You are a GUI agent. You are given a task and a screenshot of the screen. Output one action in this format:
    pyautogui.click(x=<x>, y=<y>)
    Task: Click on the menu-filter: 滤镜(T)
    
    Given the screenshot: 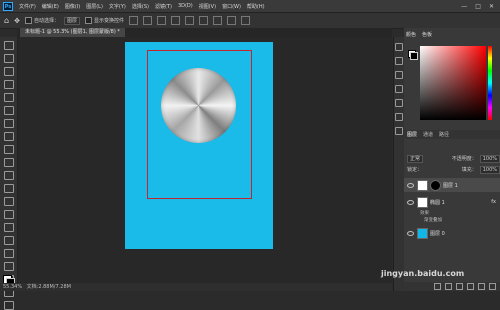 What is the action you would take?
    pyautogui.click(x=163, y=6)
    